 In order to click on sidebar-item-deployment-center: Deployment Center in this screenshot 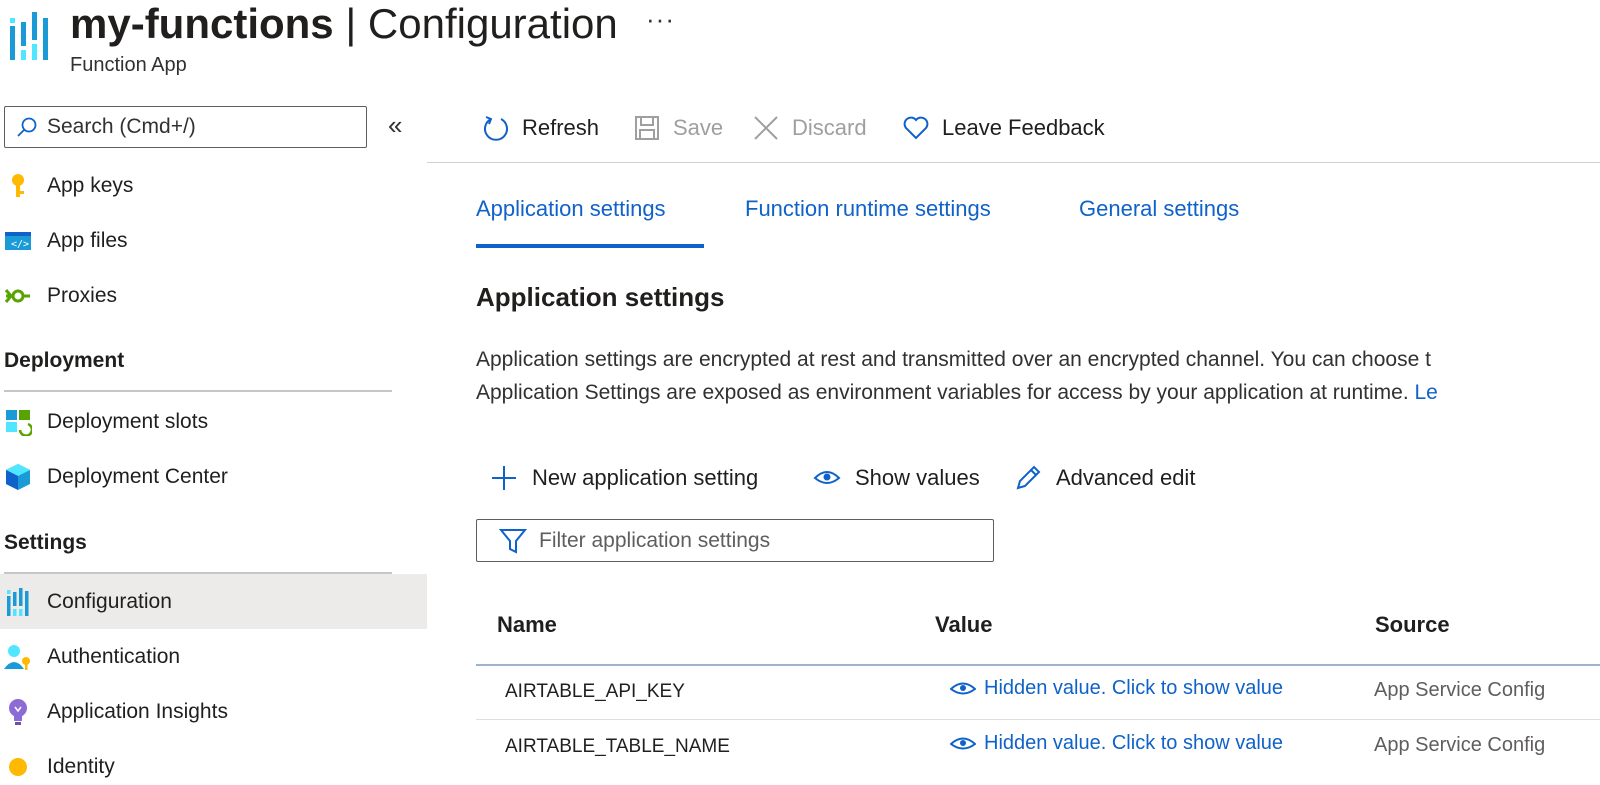, I will do `click(213, 476)`.